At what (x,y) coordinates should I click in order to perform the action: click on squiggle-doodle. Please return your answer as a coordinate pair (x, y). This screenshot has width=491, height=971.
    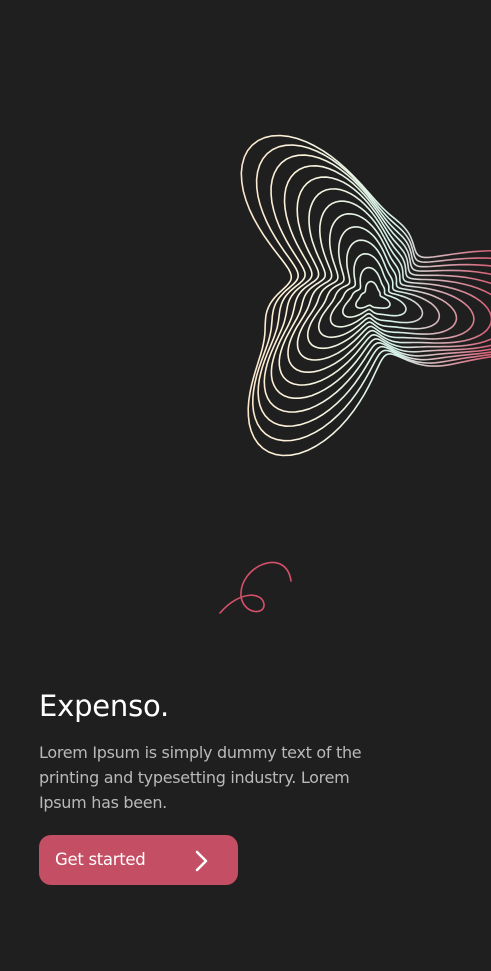
    Looking at the image, I should click on (255, 587).